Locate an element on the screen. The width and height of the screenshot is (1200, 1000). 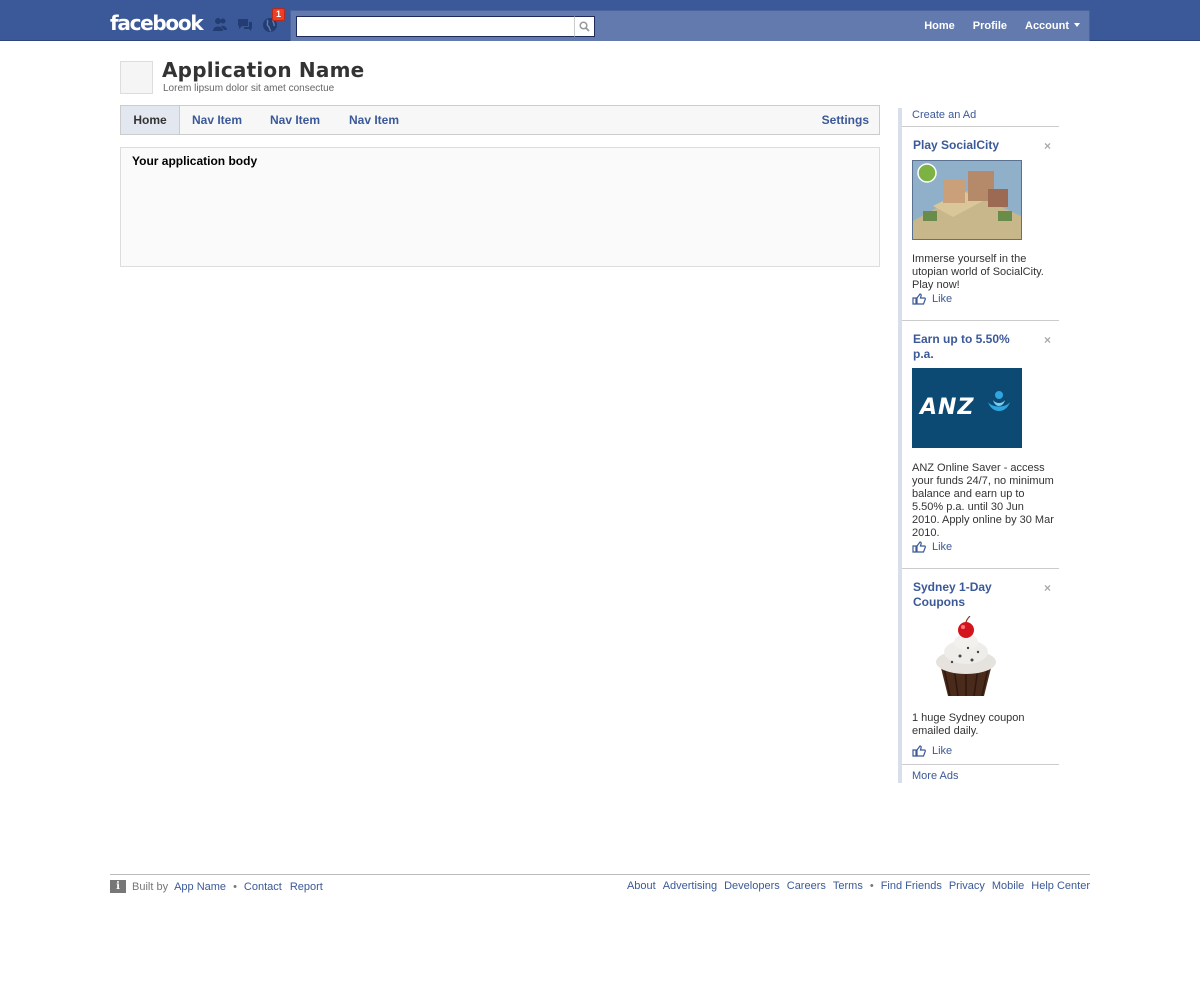
top-nav: Home Profile Account is located at coordinates (1002, 26).